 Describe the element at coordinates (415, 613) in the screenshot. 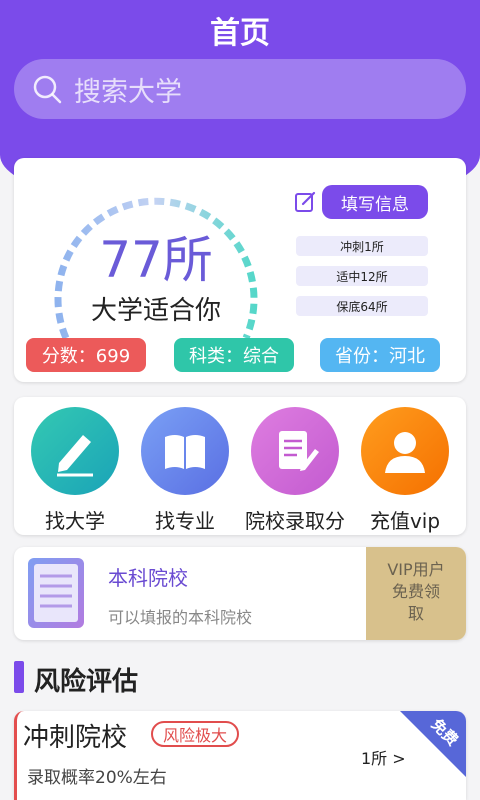

I see `vip-line-3: 取` at that location.